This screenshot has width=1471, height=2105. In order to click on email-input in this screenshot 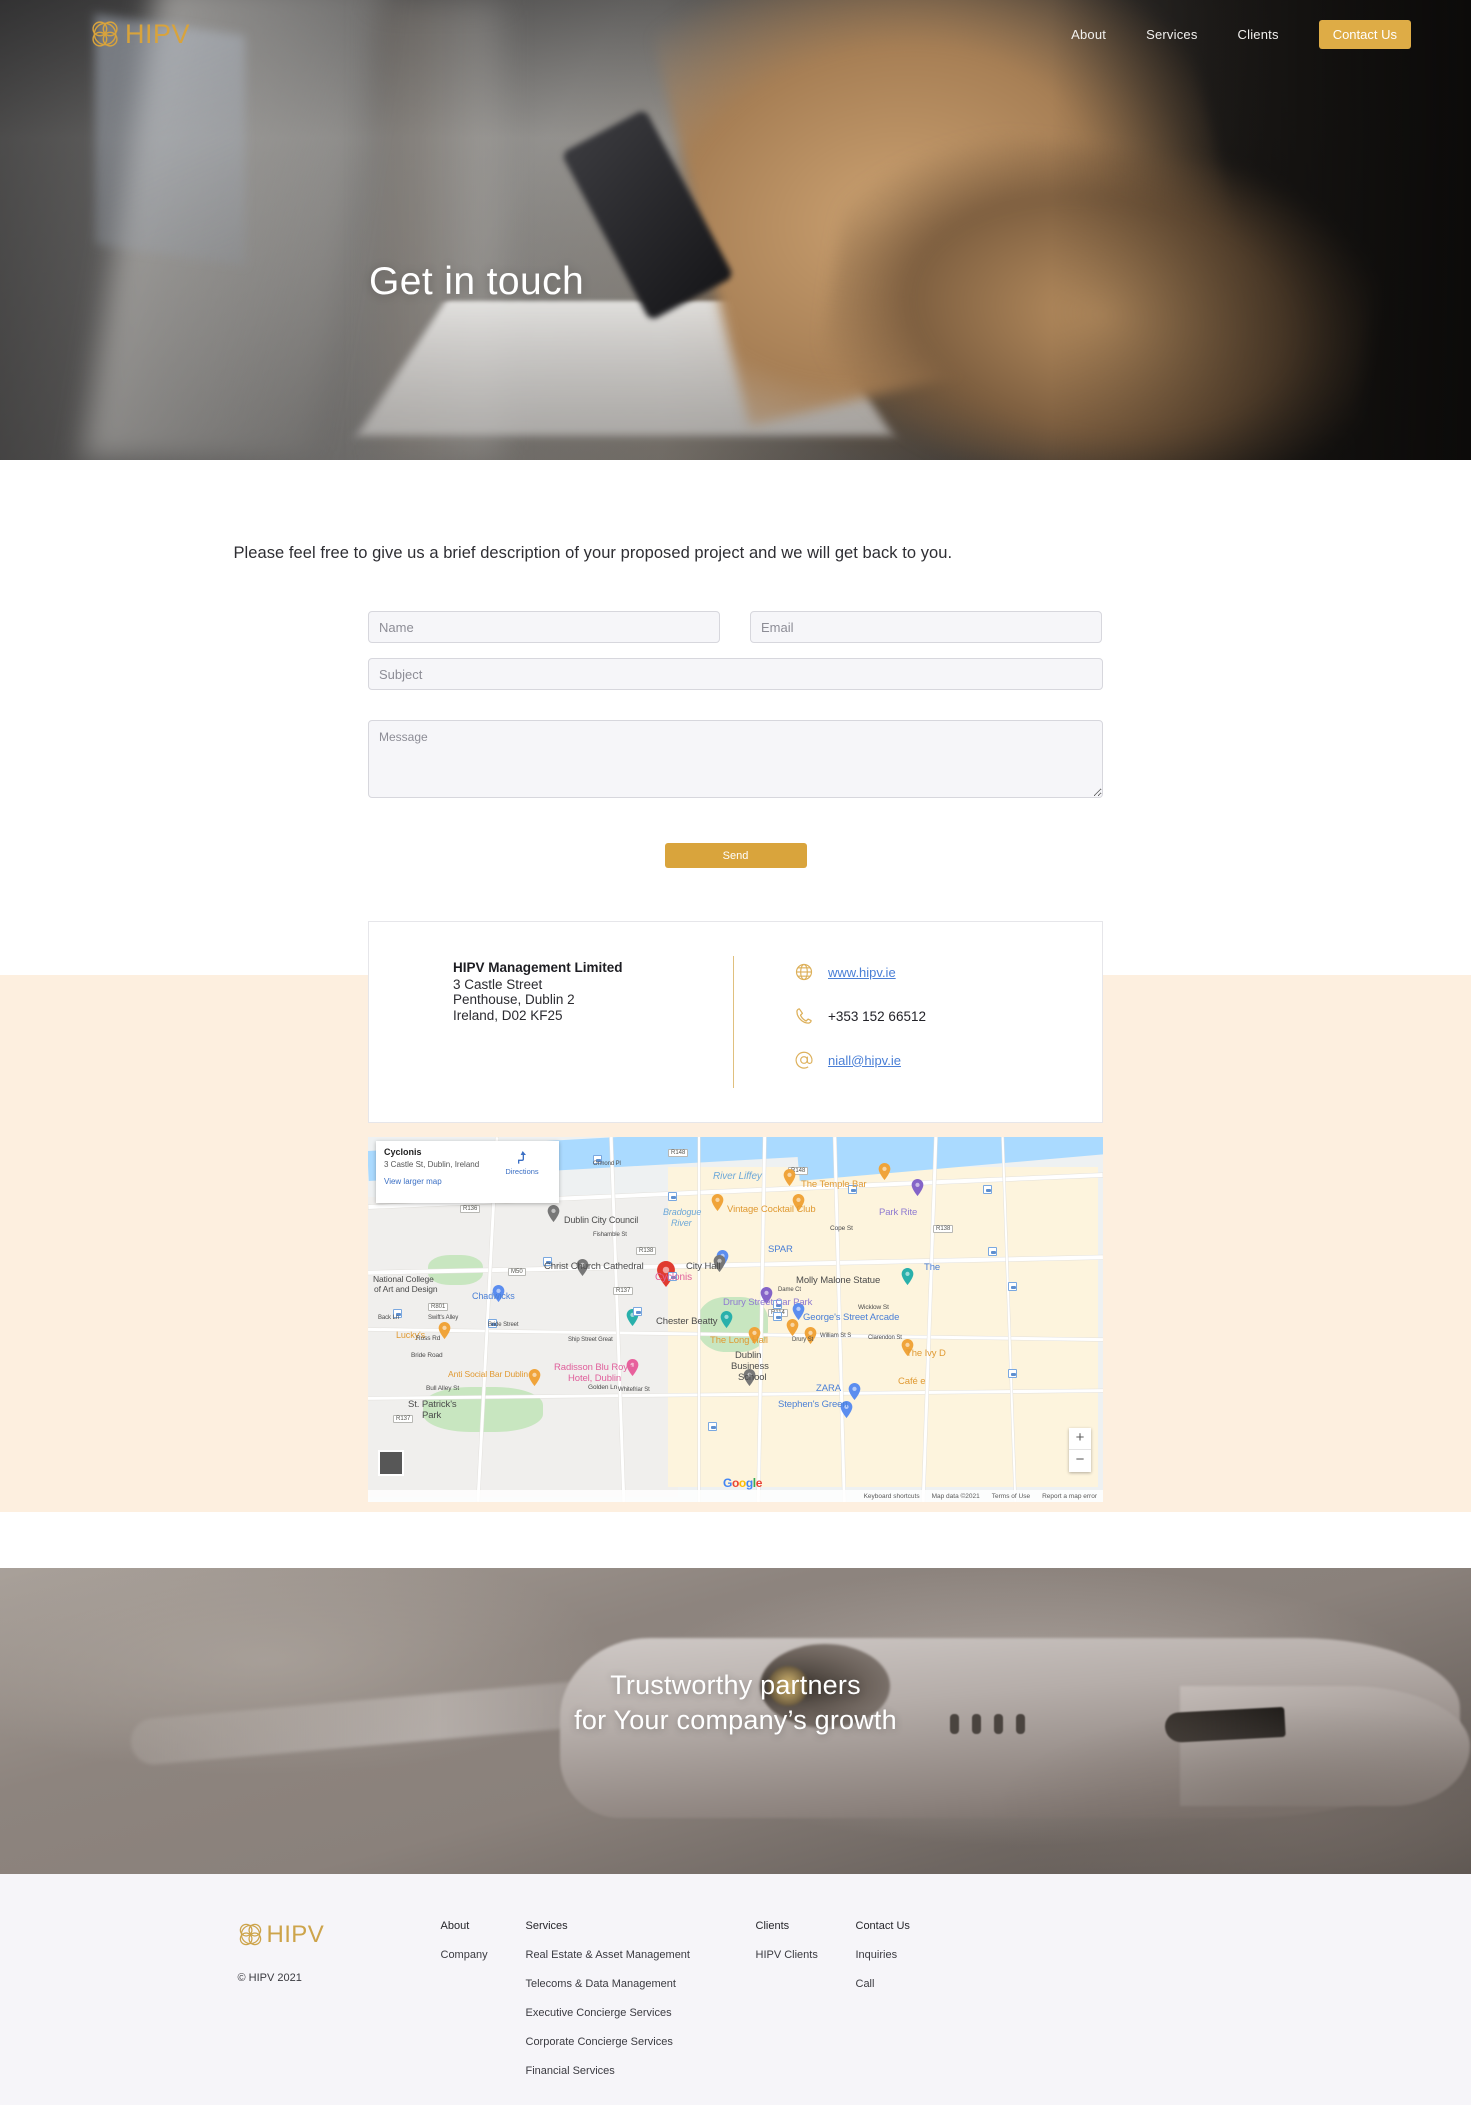, I will do `click(926, 627)`.